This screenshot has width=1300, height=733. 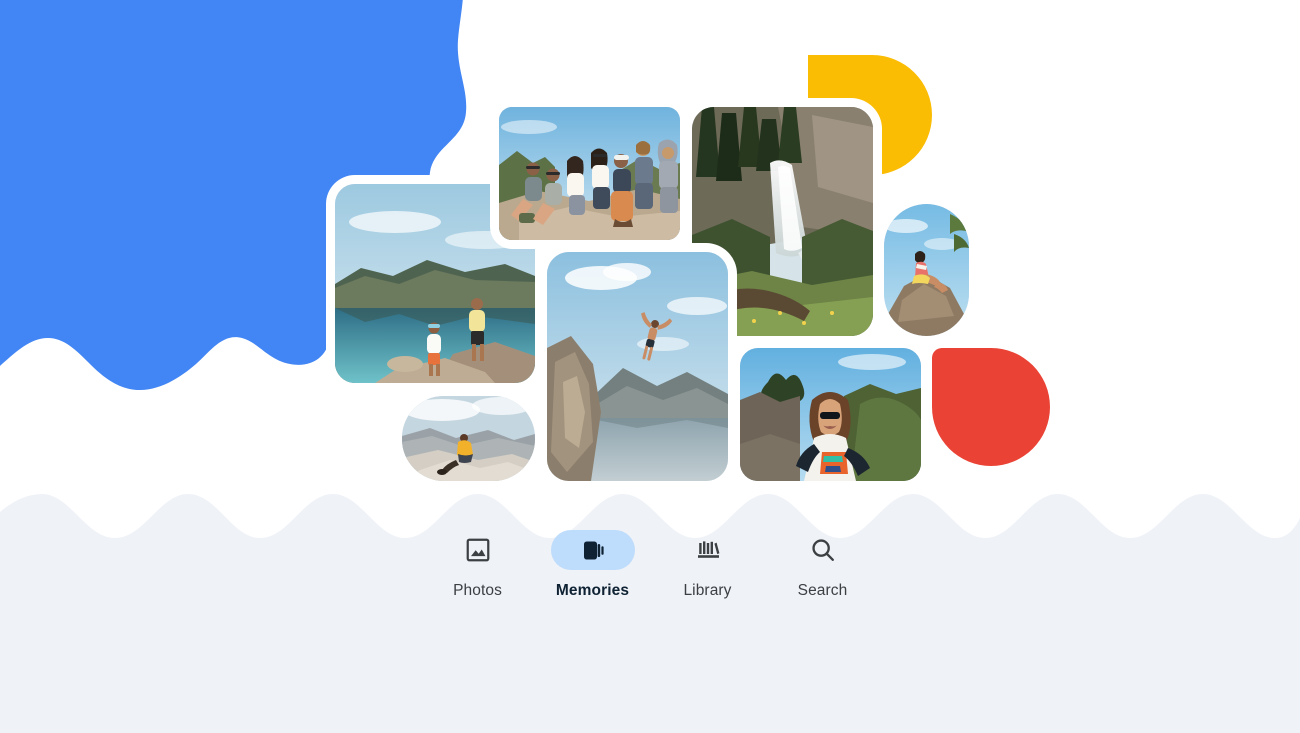 I want to click on photo-woman-sunglasses, so click(x=830, y=414).